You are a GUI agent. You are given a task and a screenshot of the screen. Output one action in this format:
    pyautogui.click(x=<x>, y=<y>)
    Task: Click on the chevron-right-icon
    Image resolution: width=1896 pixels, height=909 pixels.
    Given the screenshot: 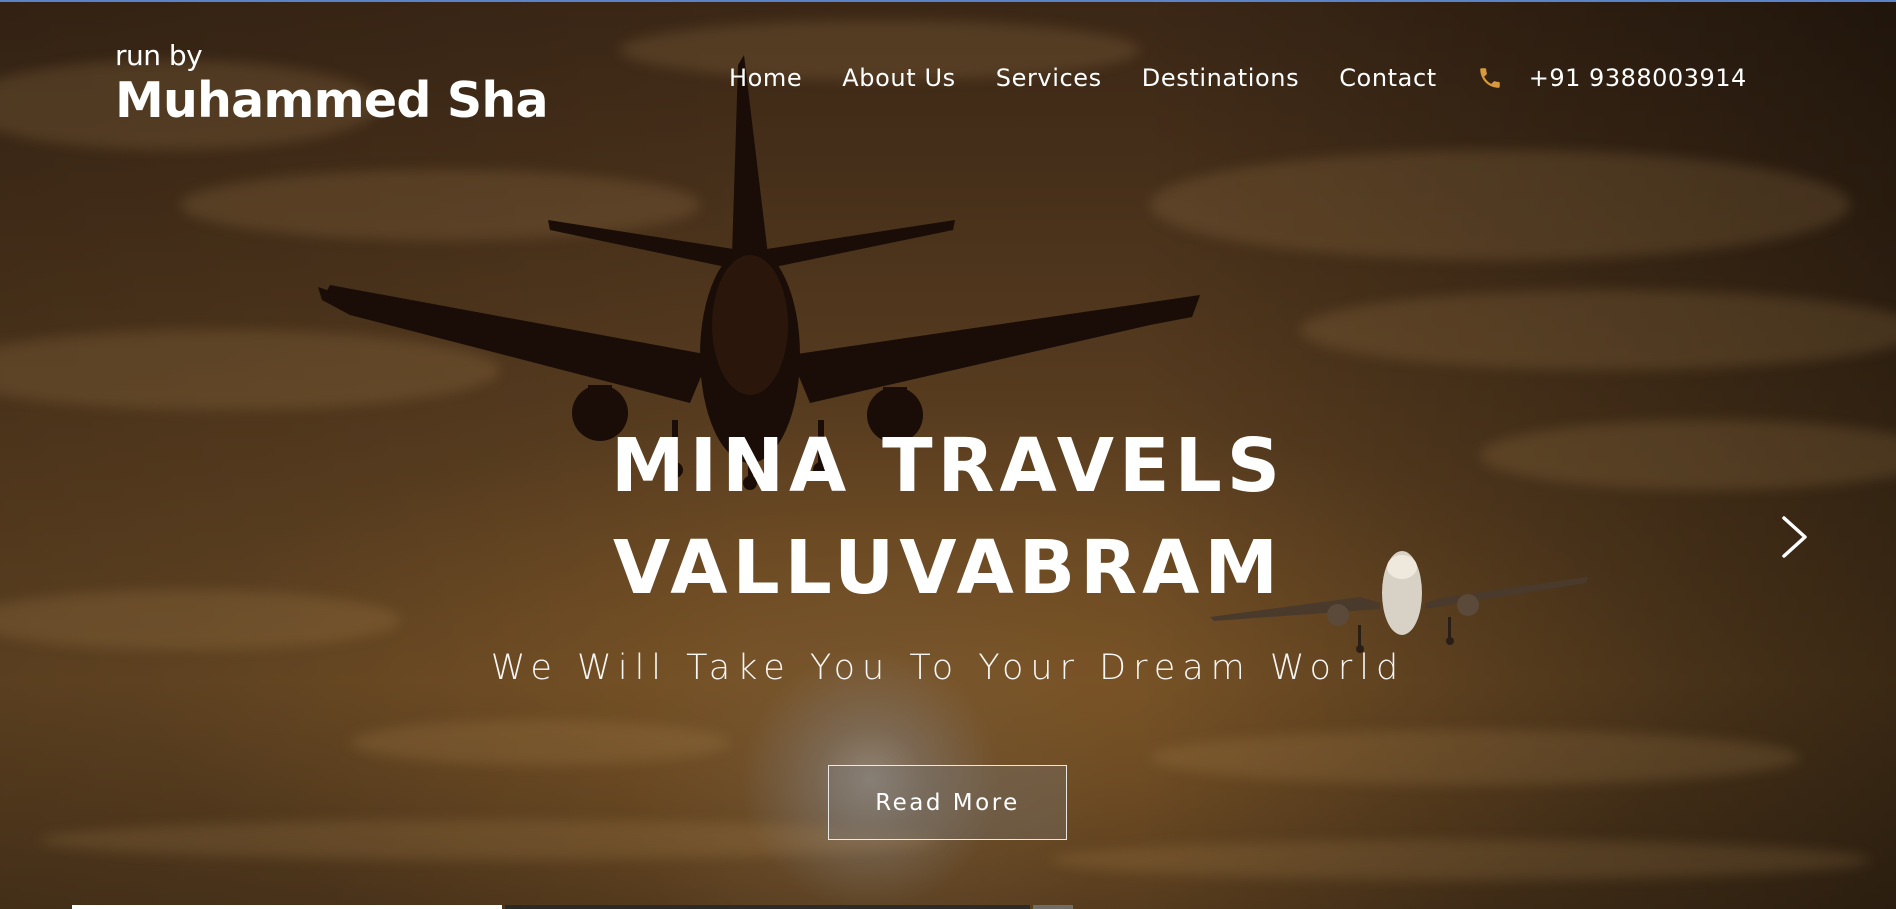 What is the action you would take?
    pyautogui.click(x=1795, y=537)
    